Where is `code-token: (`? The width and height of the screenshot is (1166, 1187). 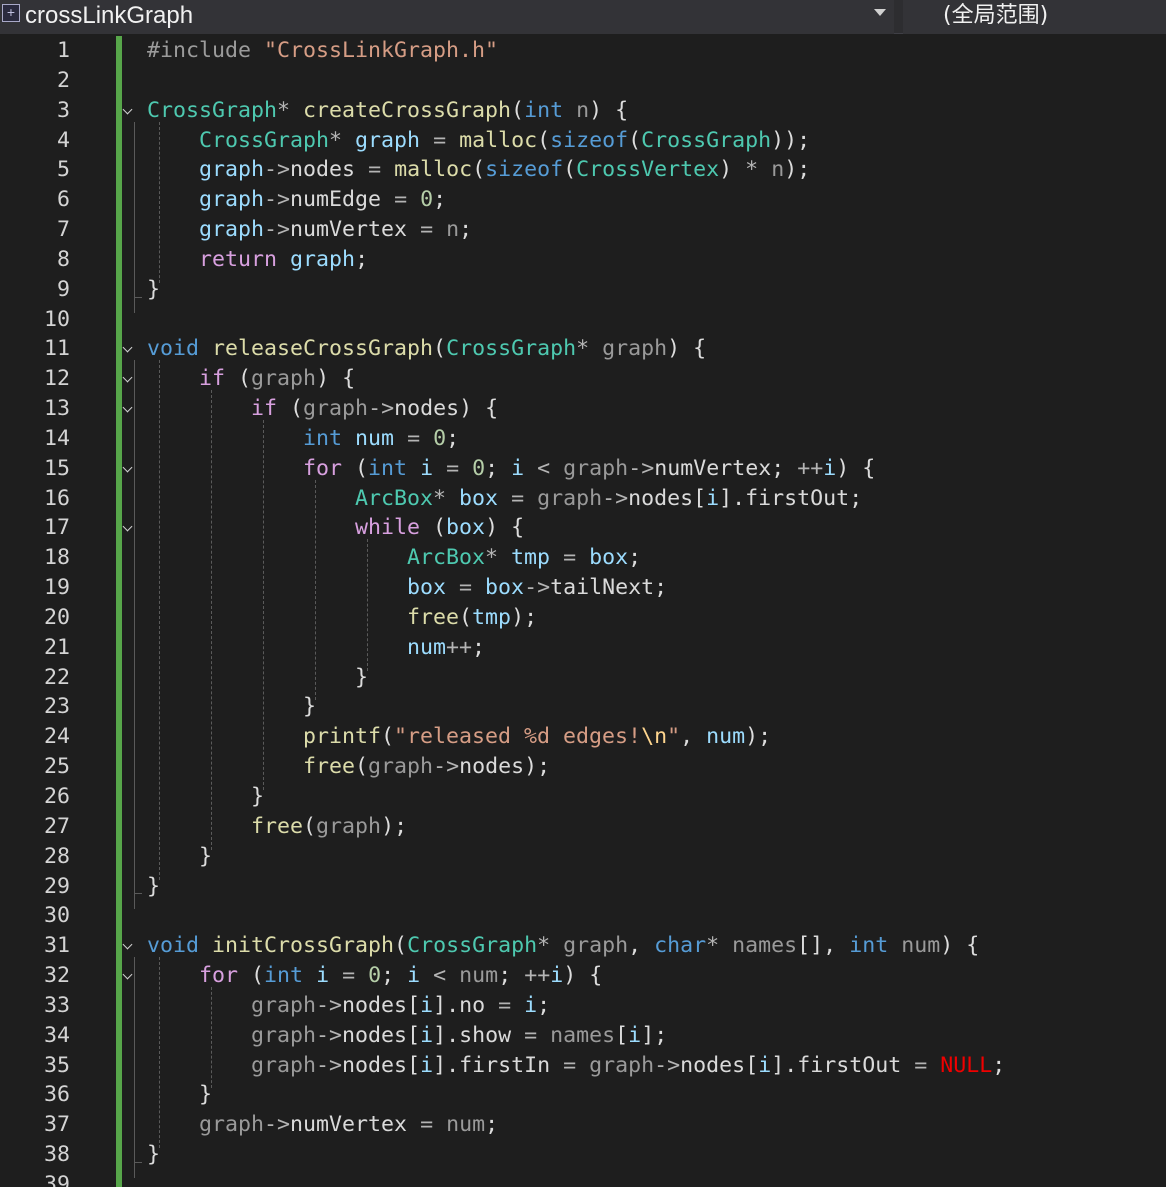 code-token: ( is located at coordinates (479, 170).